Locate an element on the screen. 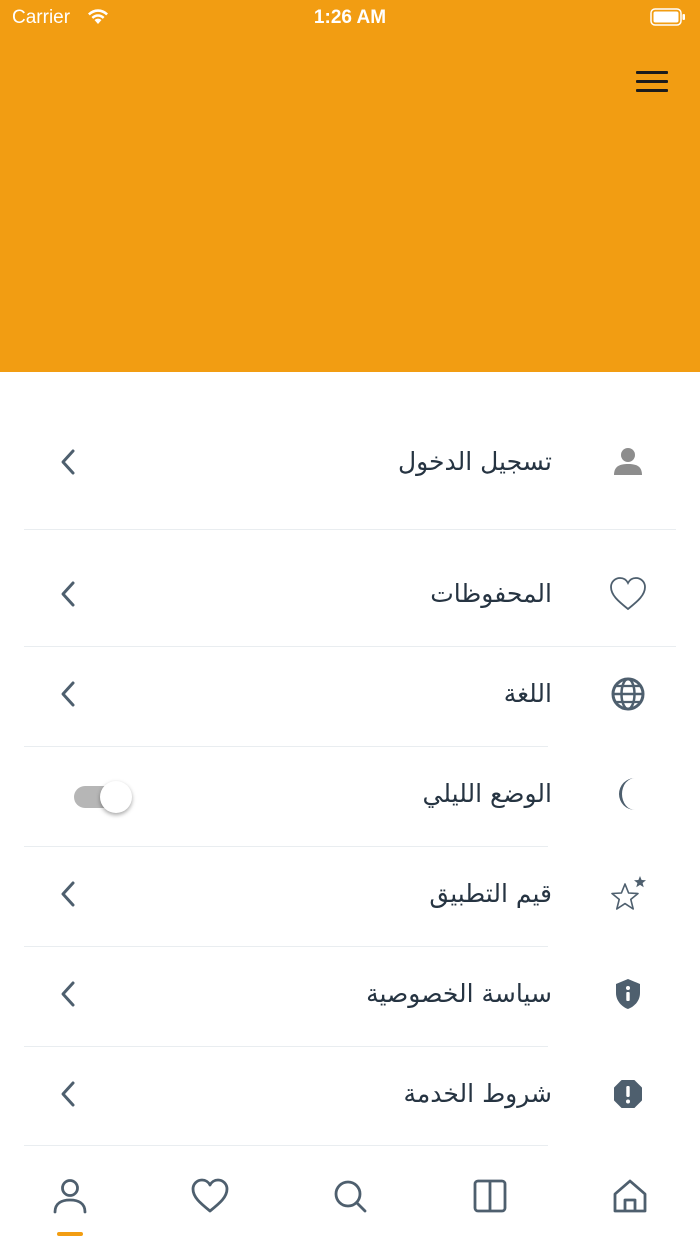 The height and width of the screenshot is (1244, 700). search-icon is located at coordinates (350, 1196).